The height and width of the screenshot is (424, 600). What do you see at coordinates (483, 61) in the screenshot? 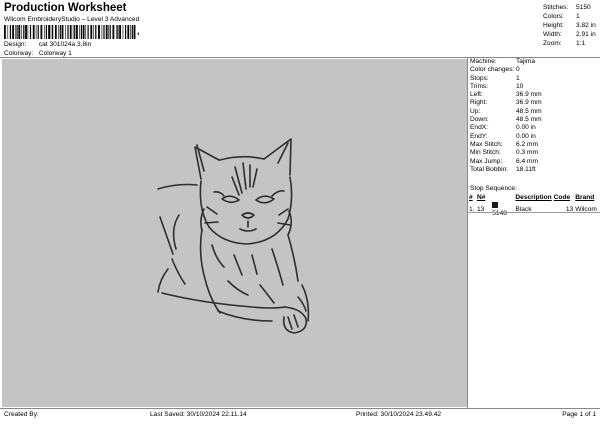
I see `info-label: Machine:` at bounding box center [483, 61].